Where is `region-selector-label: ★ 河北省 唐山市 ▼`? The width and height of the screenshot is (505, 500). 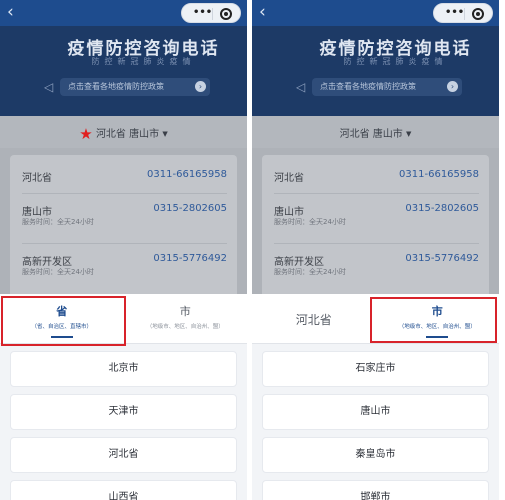 region-selector-label: ★ 河北省 唐山市 ▼ is located at coordinates (123, 134).